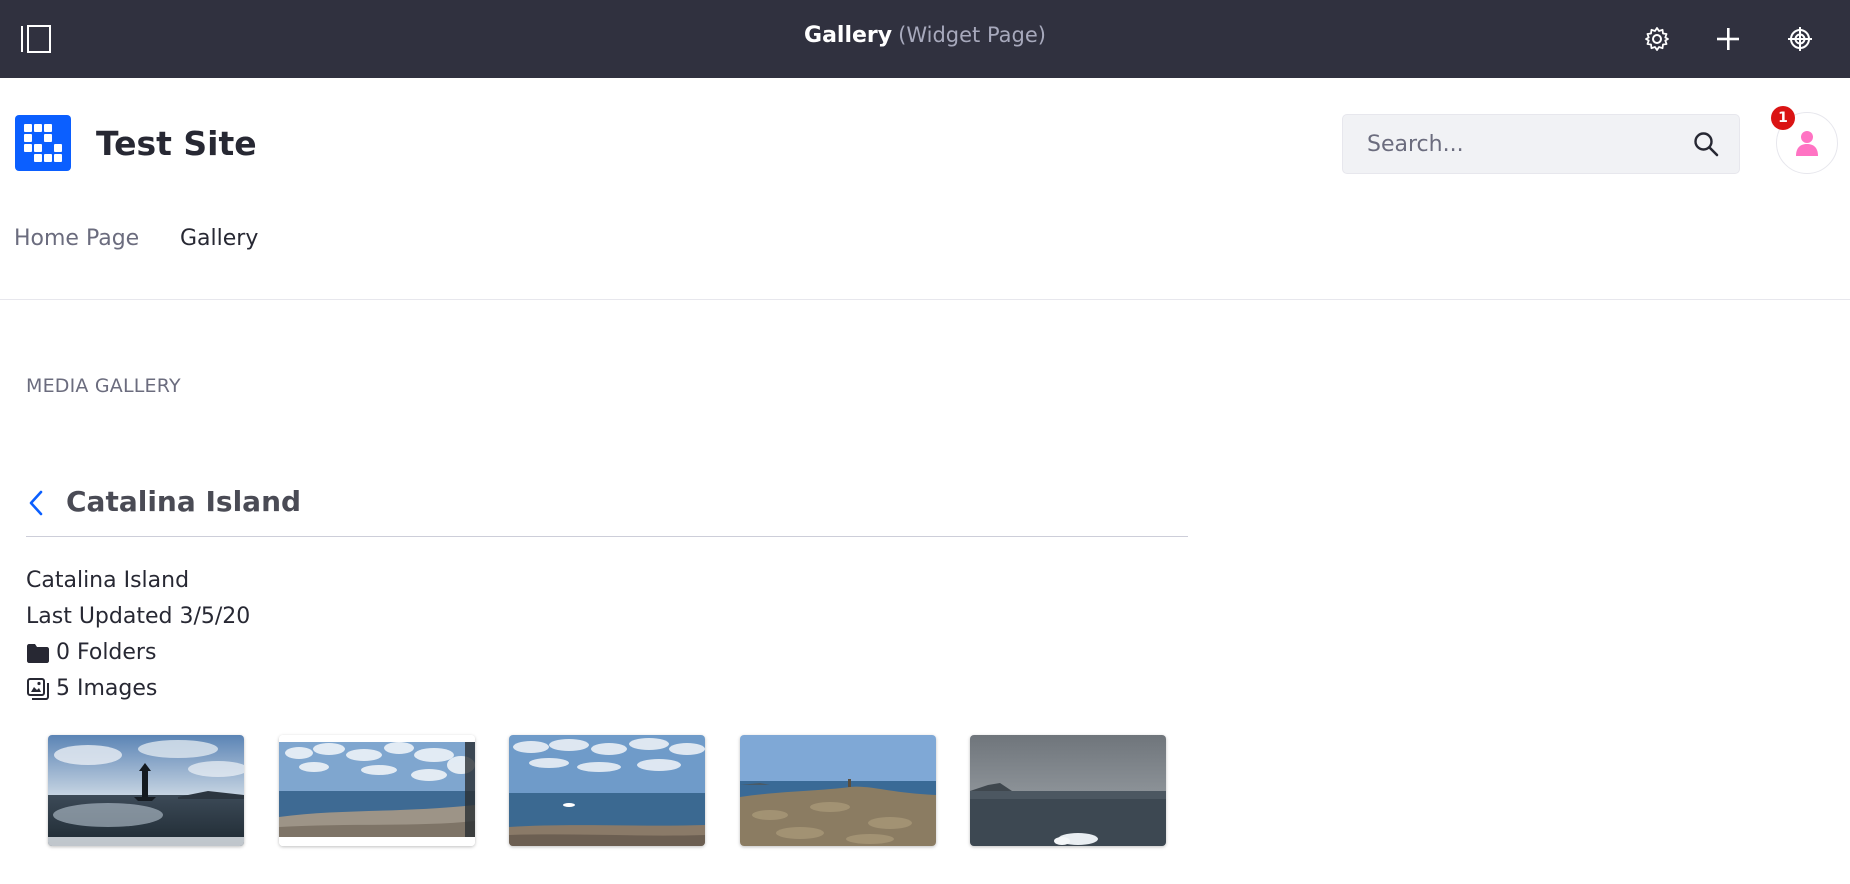 This screenshot has width=1850, height=884. What do you see at coordinates (38, 689) in the screenshot?
I see `images-icon` at bounding box center [38, 689].